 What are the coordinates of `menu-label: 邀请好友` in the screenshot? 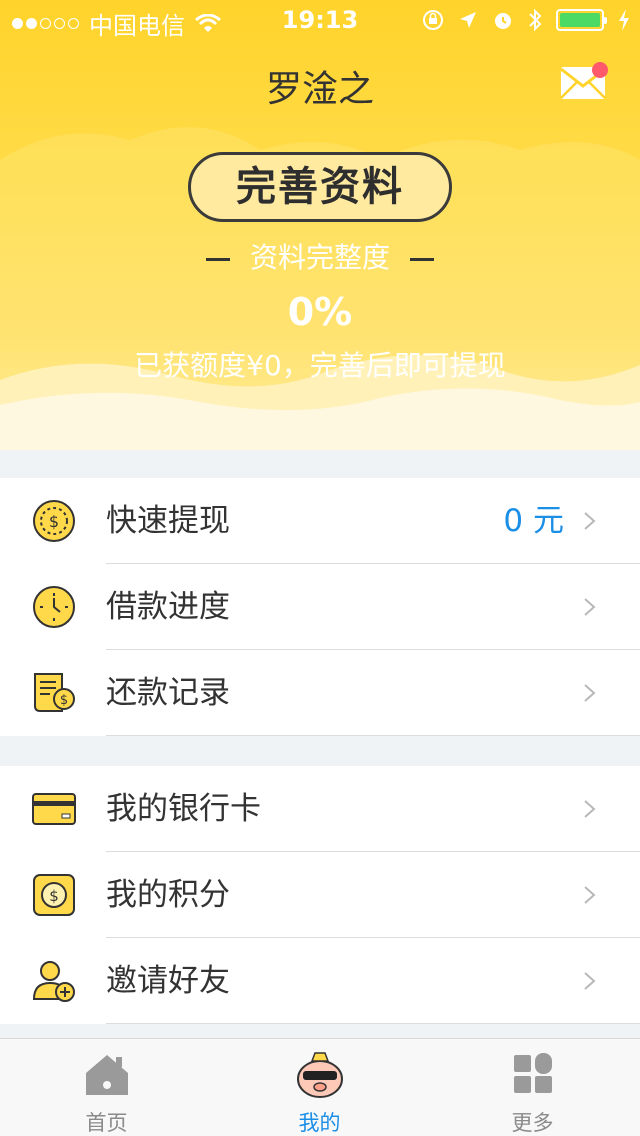 It's located at (168, 981).